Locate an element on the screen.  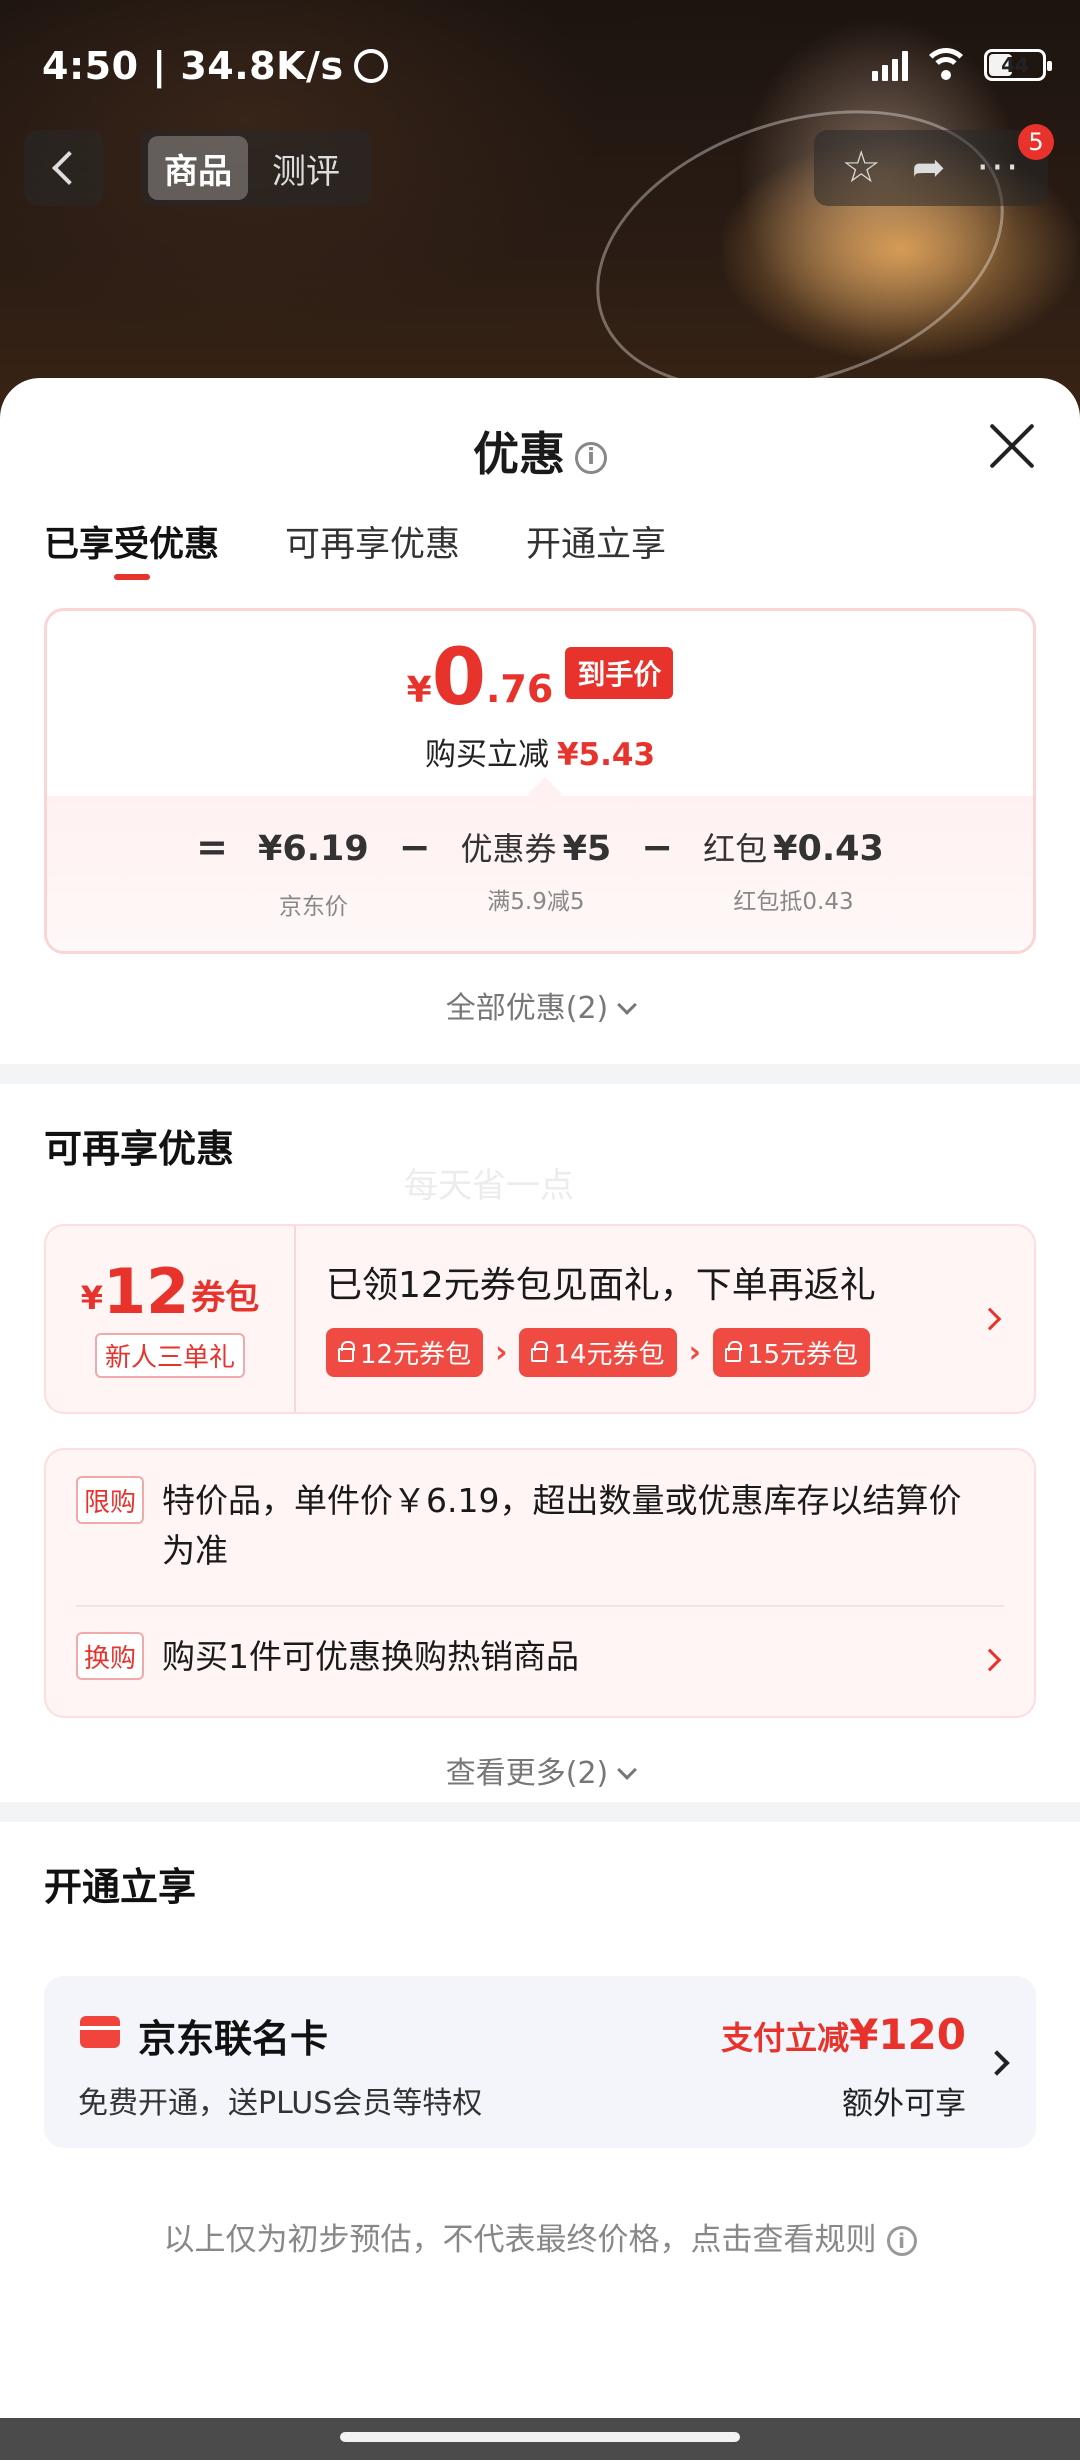
battery-percent: 44 is located at coordinates (1015, 65).